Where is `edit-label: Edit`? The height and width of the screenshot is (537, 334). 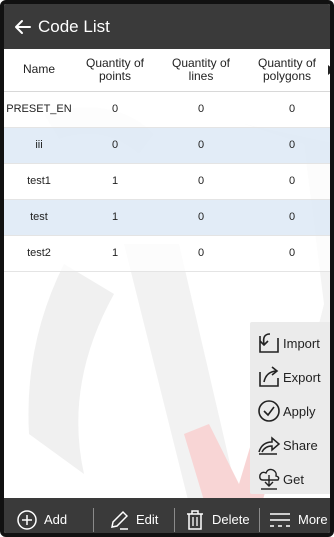 edit-label: Edit is located at coordinates (147, 519).